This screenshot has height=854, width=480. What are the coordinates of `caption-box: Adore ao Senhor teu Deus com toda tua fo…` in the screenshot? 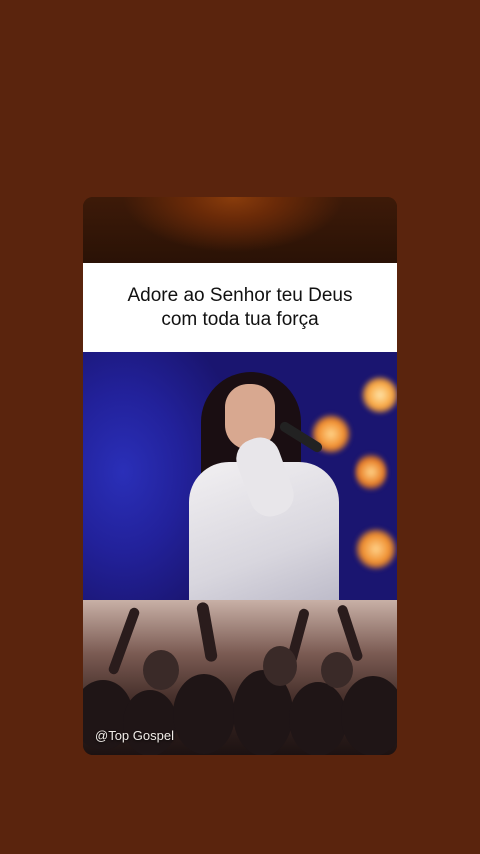 It's located at (240, 307).